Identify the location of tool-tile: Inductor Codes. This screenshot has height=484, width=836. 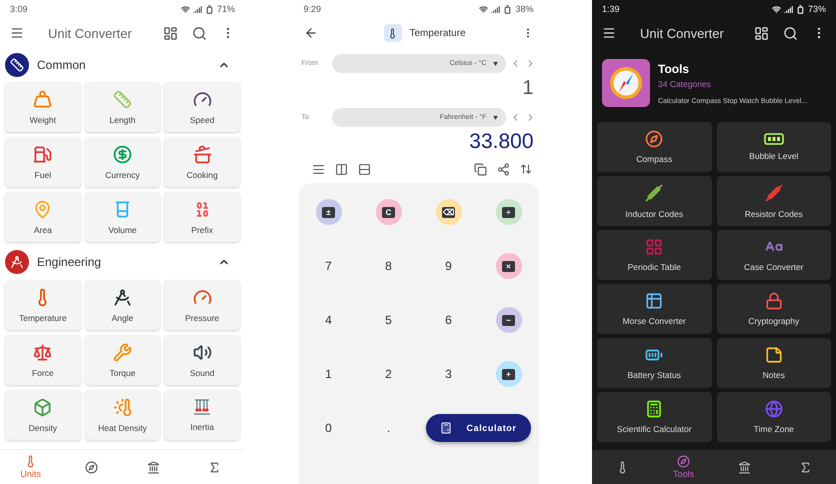
(654, 201).